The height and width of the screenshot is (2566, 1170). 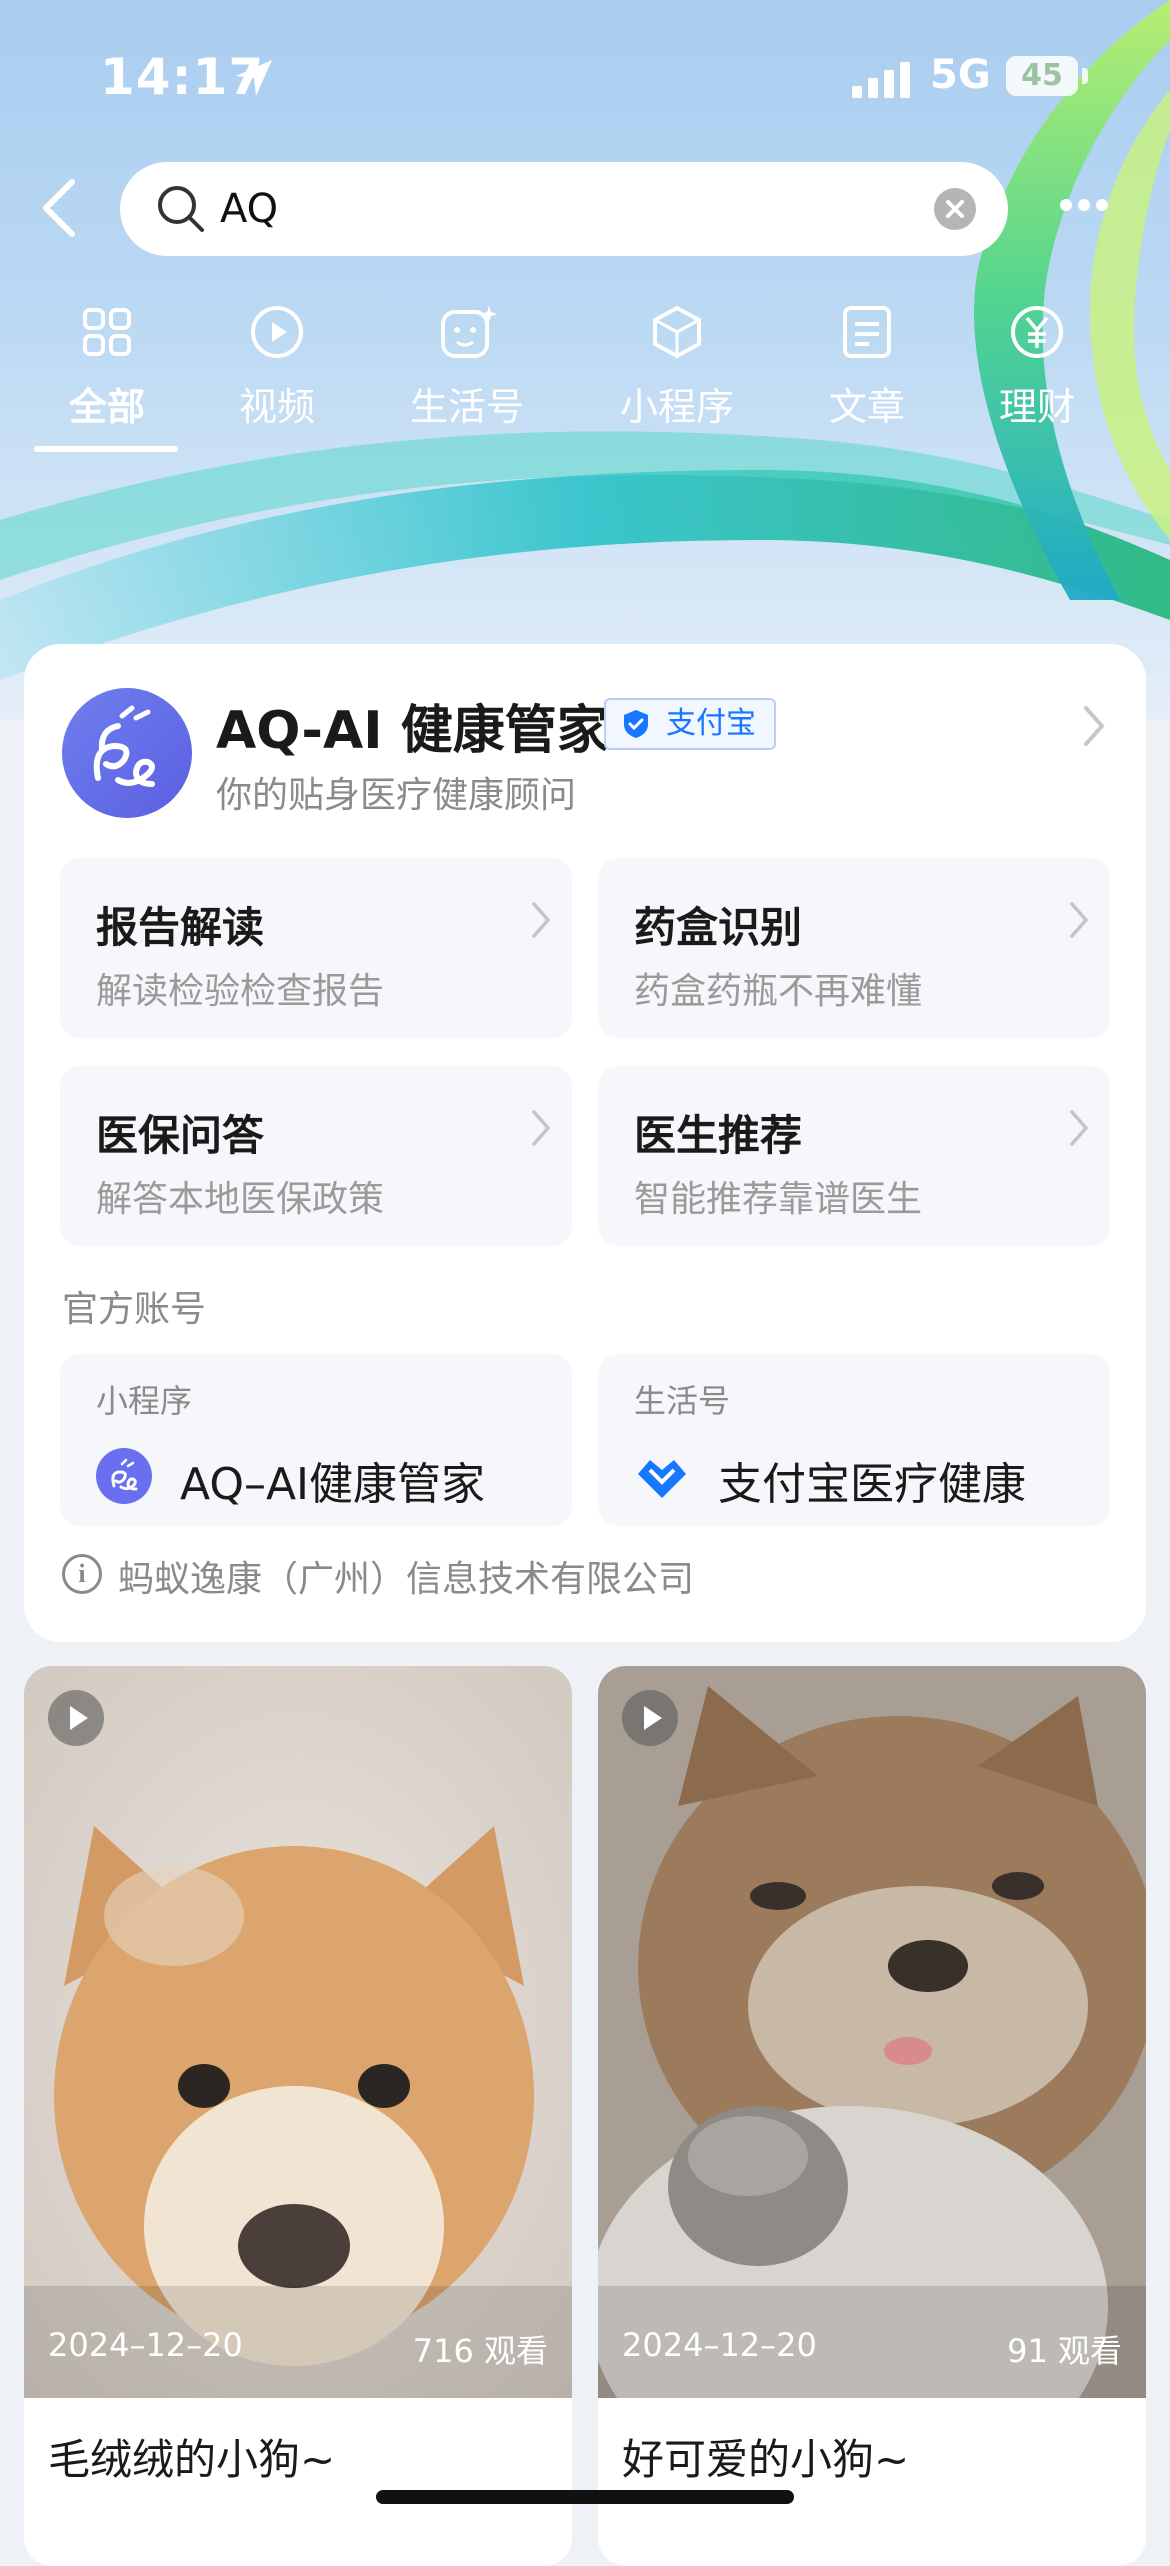 I want to click on badge-label: 支付宝, so click(x=711, y=723).